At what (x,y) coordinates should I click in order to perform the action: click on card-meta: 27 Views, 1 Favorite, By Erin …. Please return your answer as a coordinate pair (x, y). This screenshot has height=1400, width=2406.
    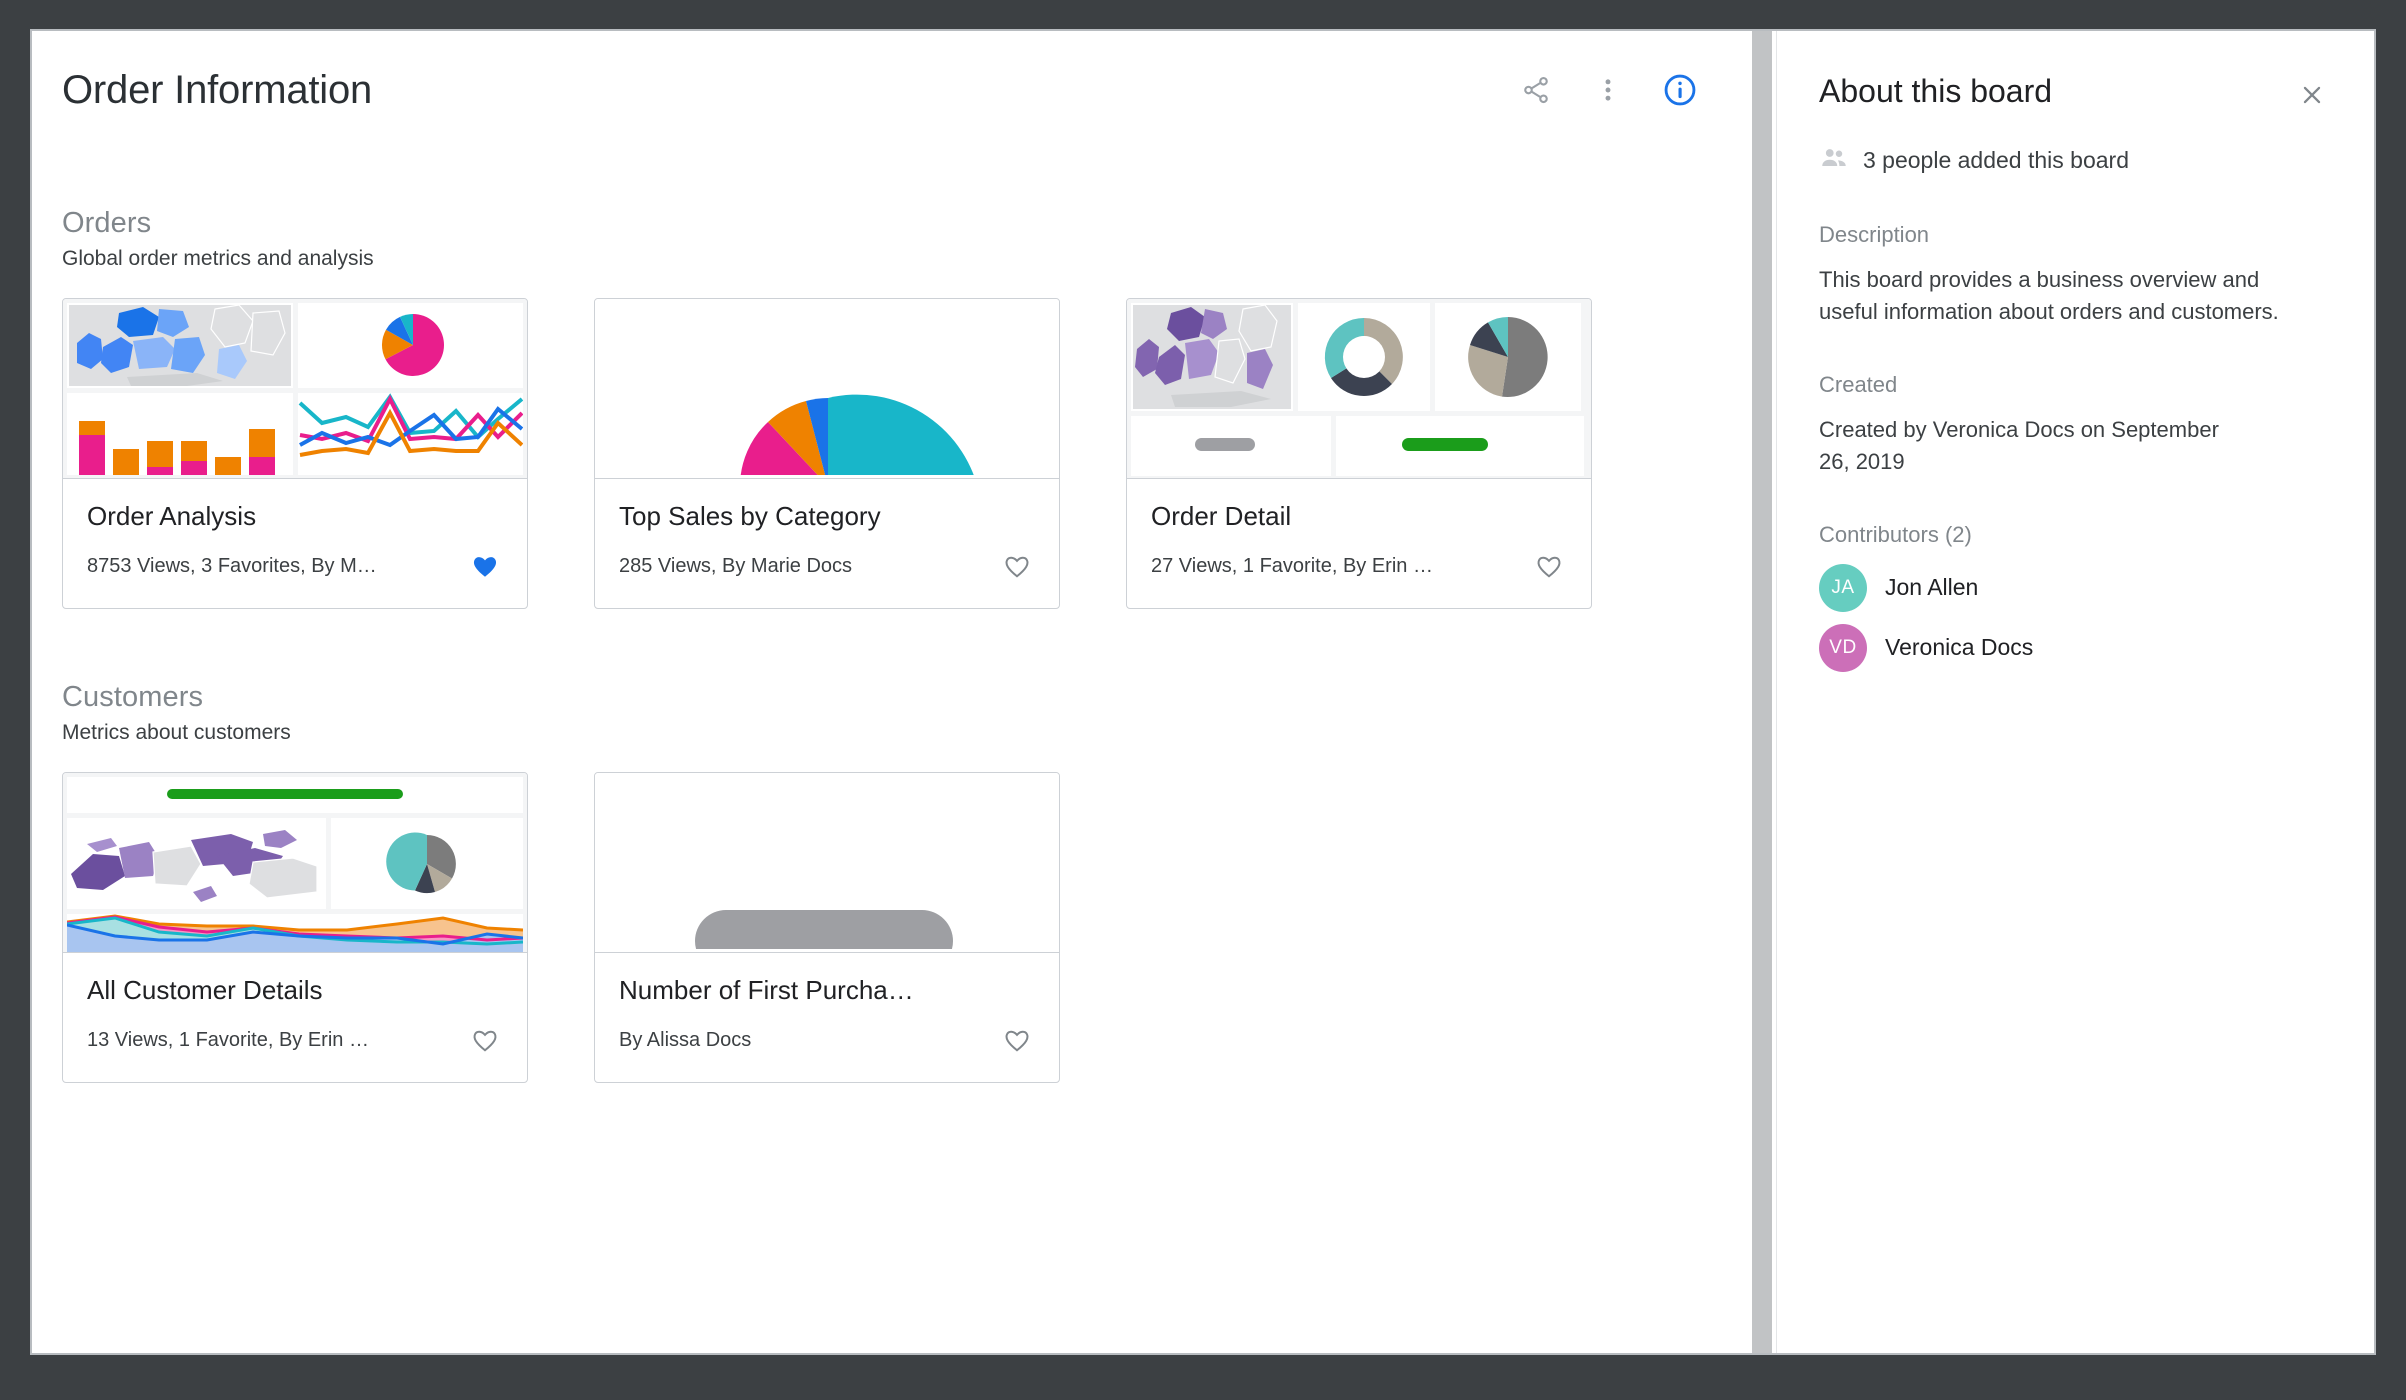
    Looking at the image, I should click on (1292, 565).